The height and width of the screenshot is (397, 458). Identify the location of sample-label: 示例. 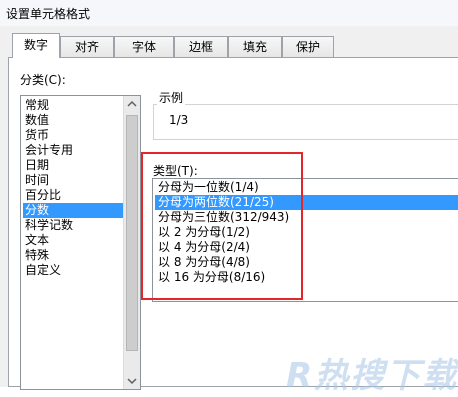
(171, 97).